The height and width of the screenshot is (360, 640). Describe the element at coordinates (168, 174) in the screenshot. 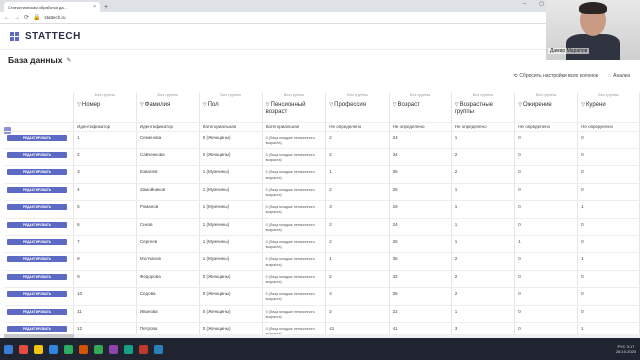

I see `table-cell: Ковалев` at that location.